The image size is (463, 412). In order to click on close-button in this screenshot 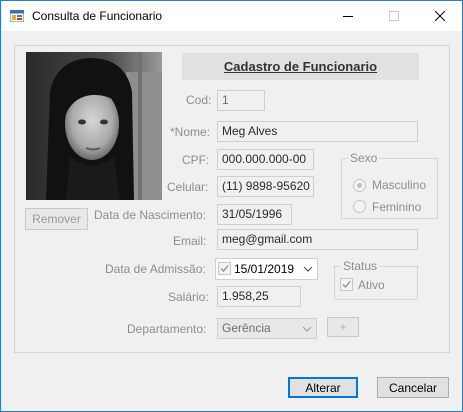, I will do `click(440, 16)`.